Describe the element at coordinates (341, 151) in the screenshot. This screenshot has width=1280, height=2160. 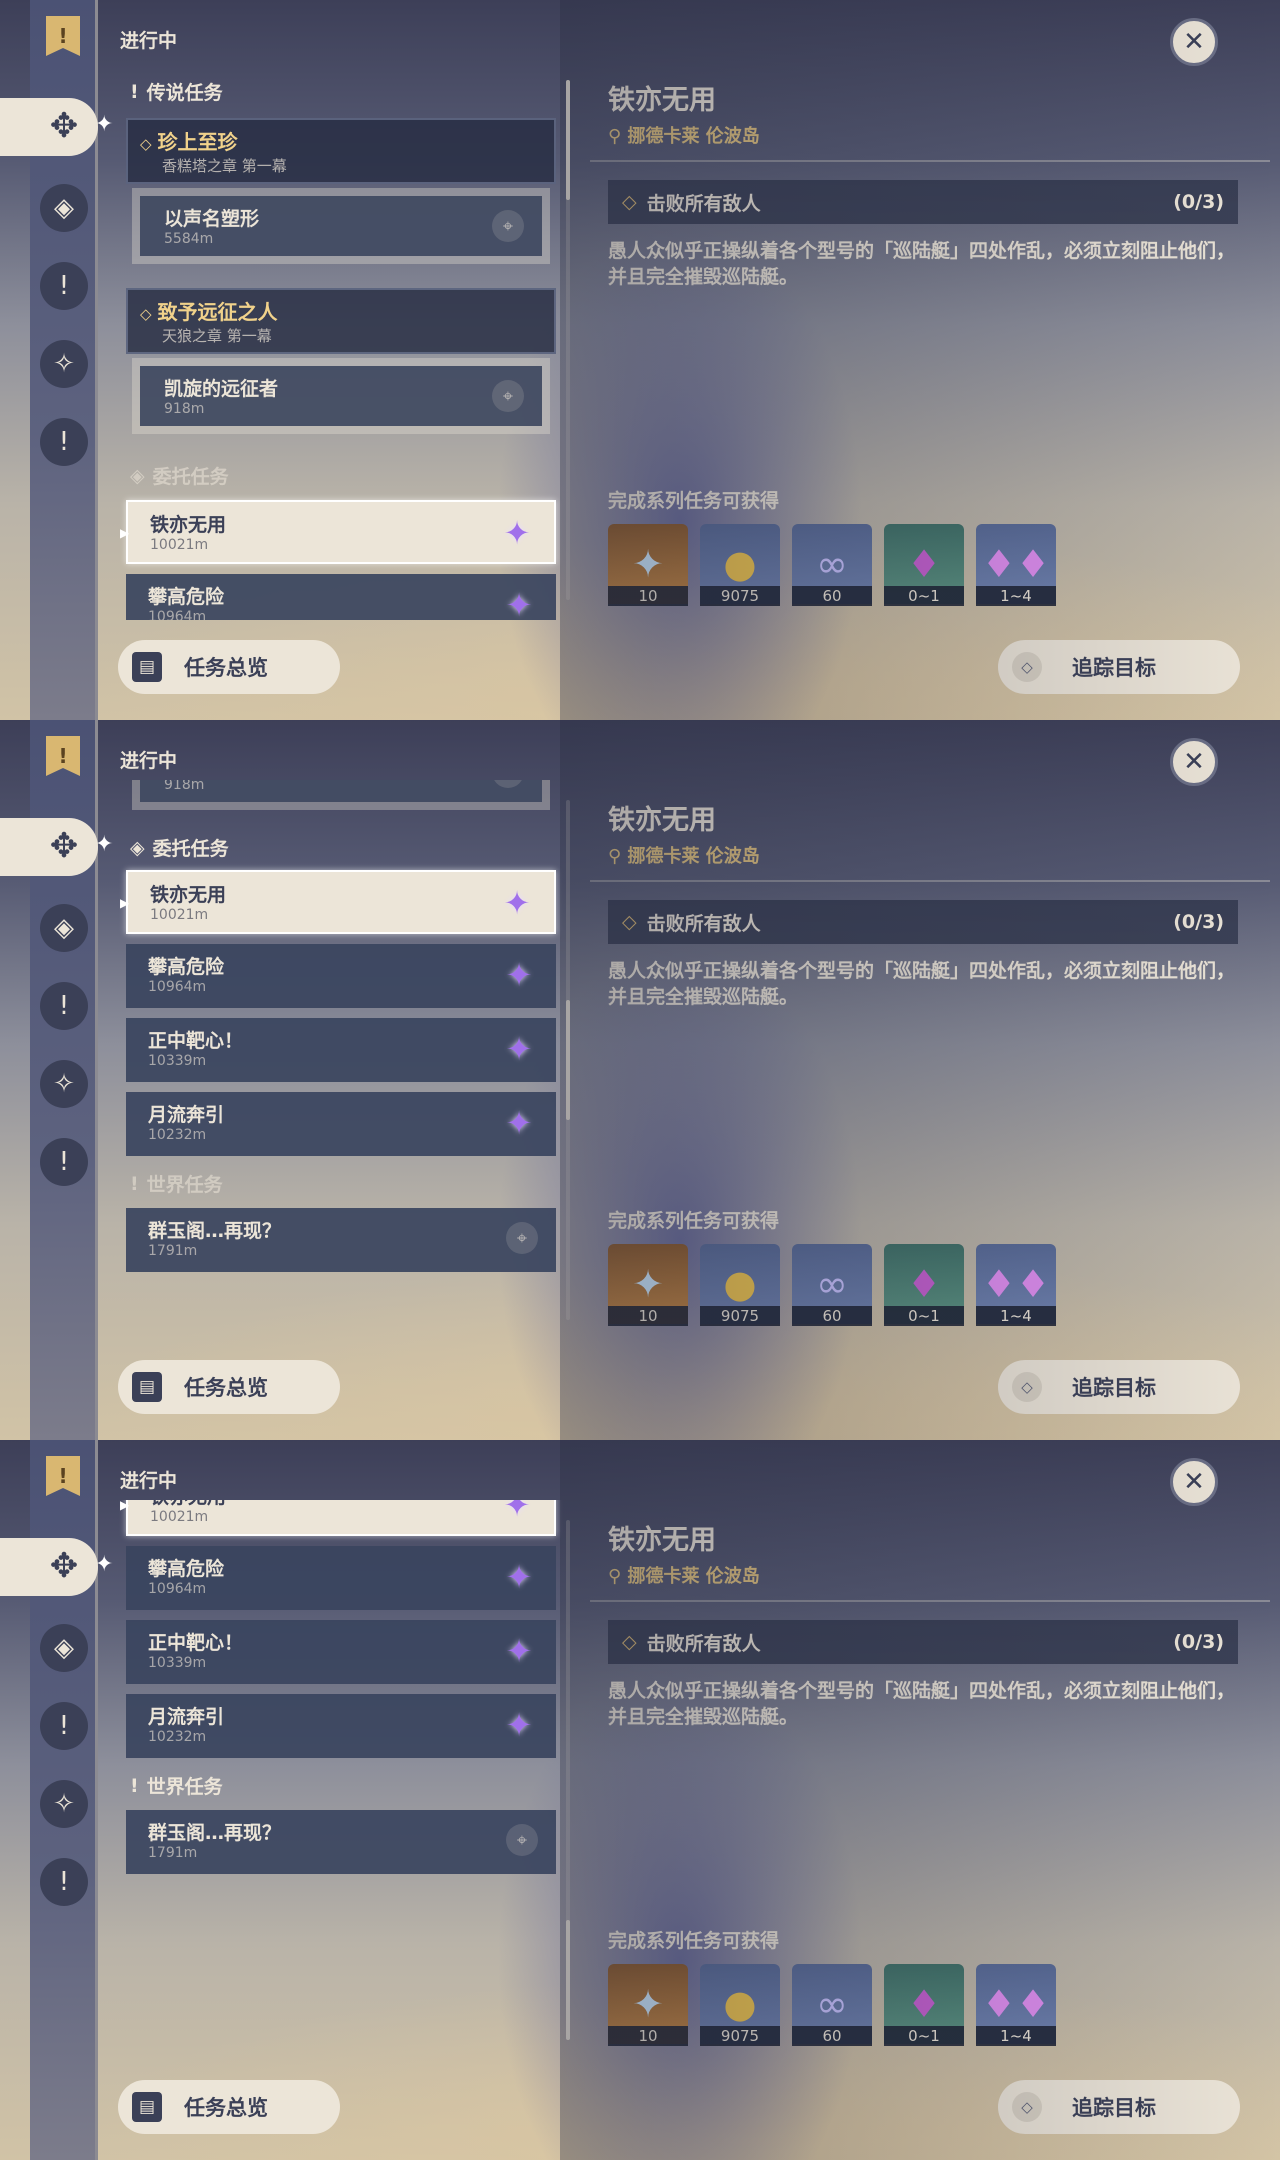
I see `legend-quest-chapter: ◇ 珍上至珍 香糕塔之章 第一幕` at that location.